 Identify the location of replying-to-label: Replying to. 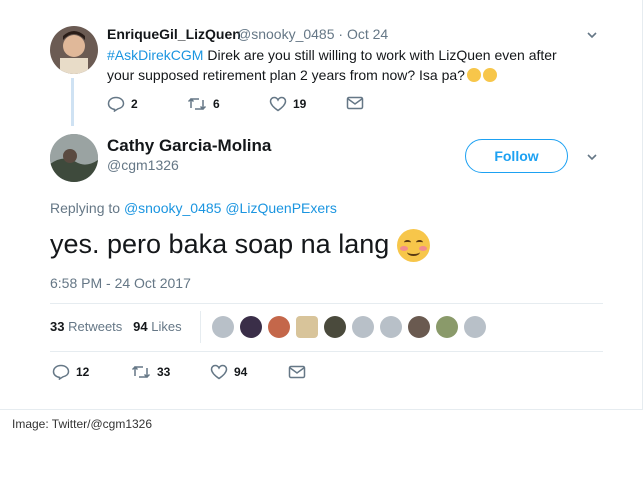
(85, 208).